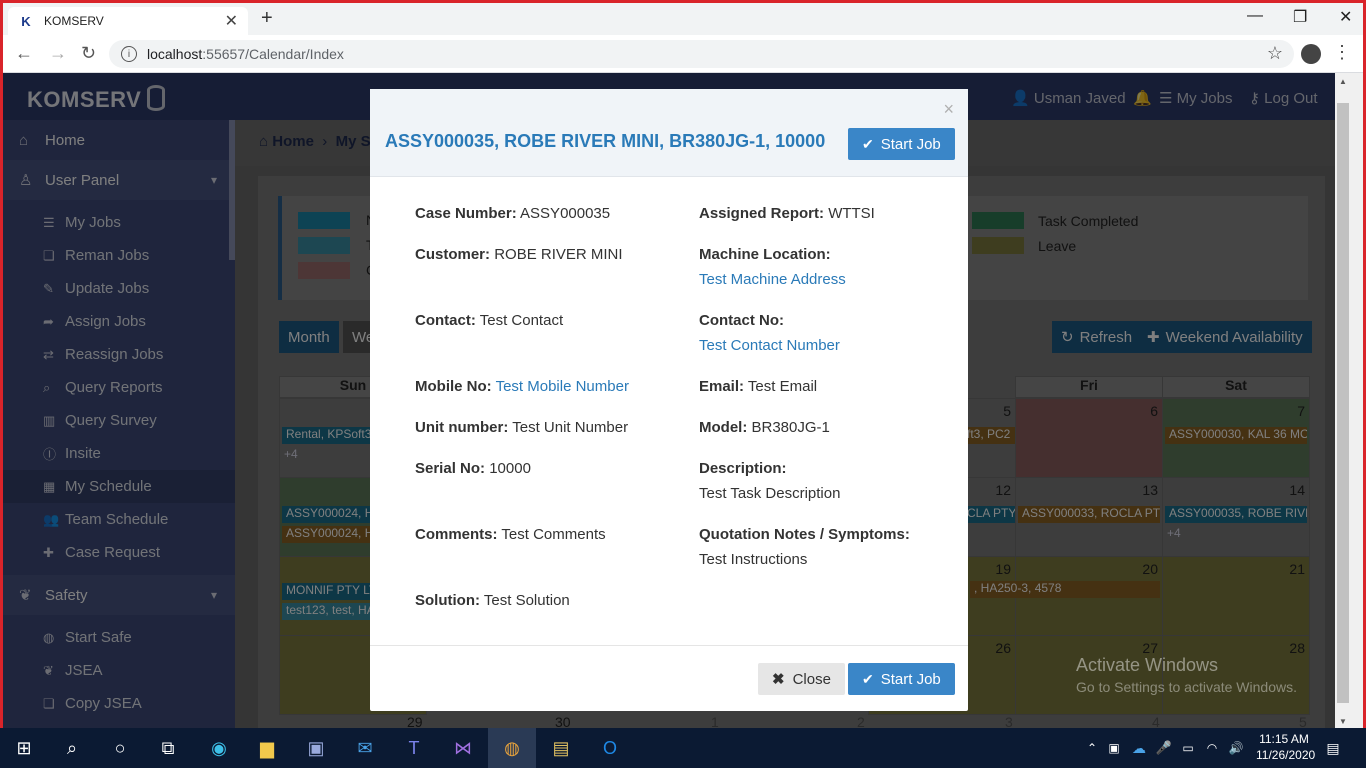 Image resolution: width=1366 pixels, height=768 pixels. What do you see at coordinates (120, 748) in the screenshot?
I see `cortana-icon: ○` at bounding box center [120, 748].